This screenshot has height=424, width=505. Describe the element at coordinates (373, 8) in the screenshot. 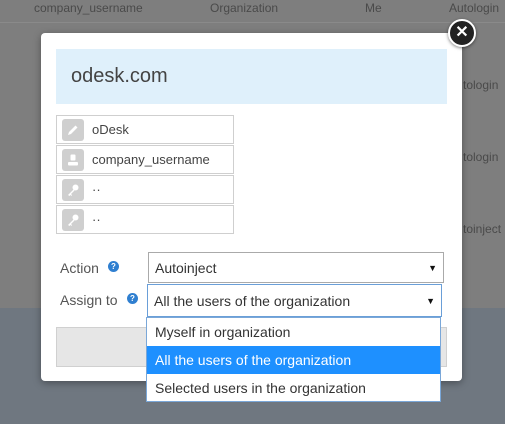

I see `bg-header-me: Me` at that location.